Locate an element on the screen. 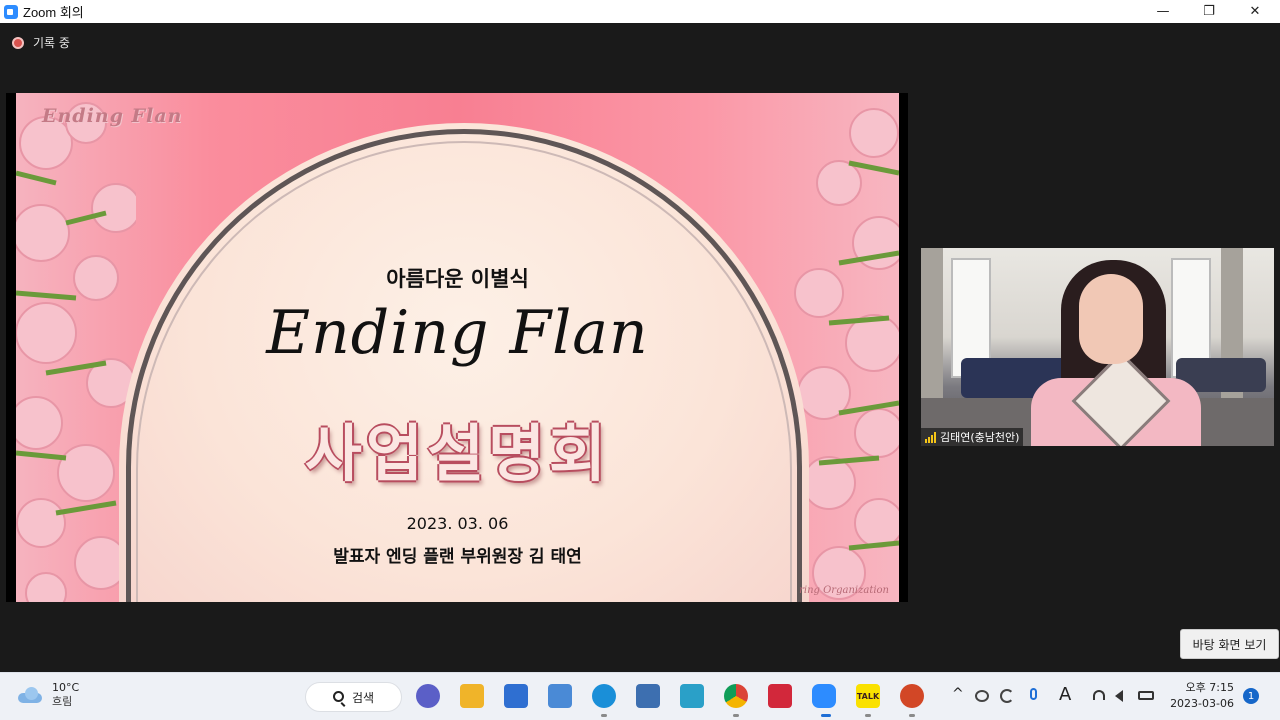  participant-name: 김태연(충남천안) is located at coordinates (980, 437).